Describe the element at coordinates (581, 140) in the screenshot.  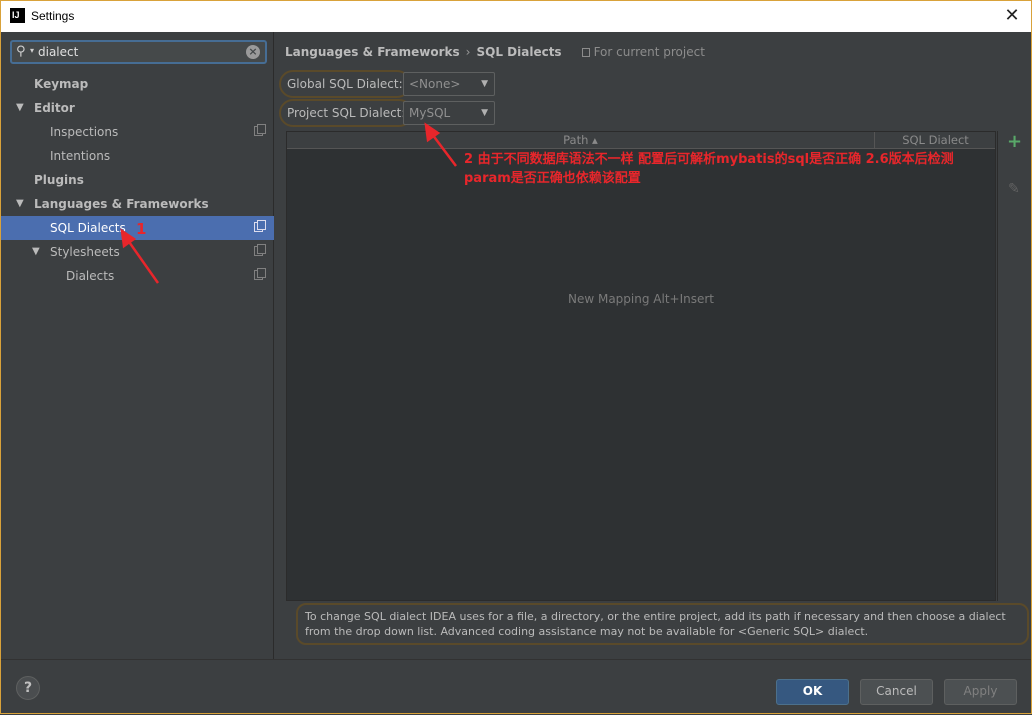
I see `column-path-header: Path ▴` at that location.